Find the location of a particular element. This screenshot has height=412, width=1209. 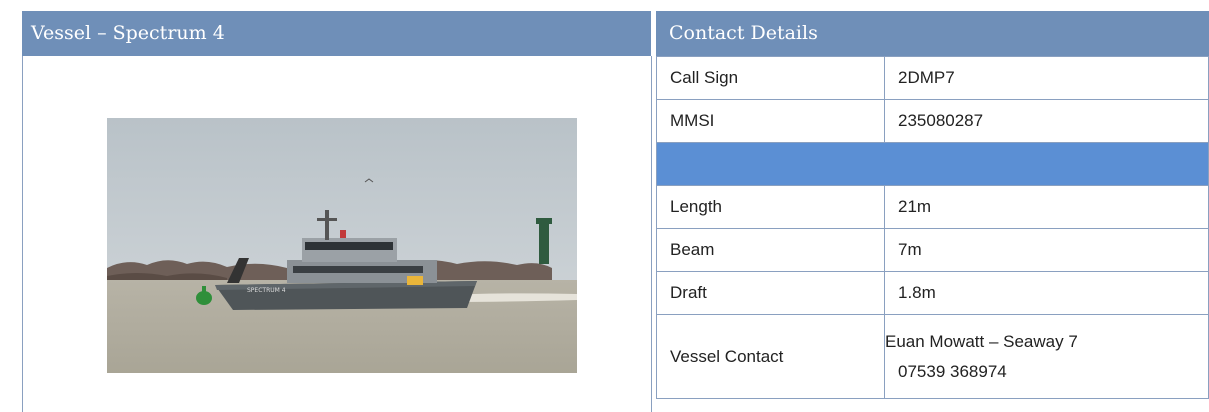

vessel-contact-label: Vessel Contact is located at coordinates (770, 356).